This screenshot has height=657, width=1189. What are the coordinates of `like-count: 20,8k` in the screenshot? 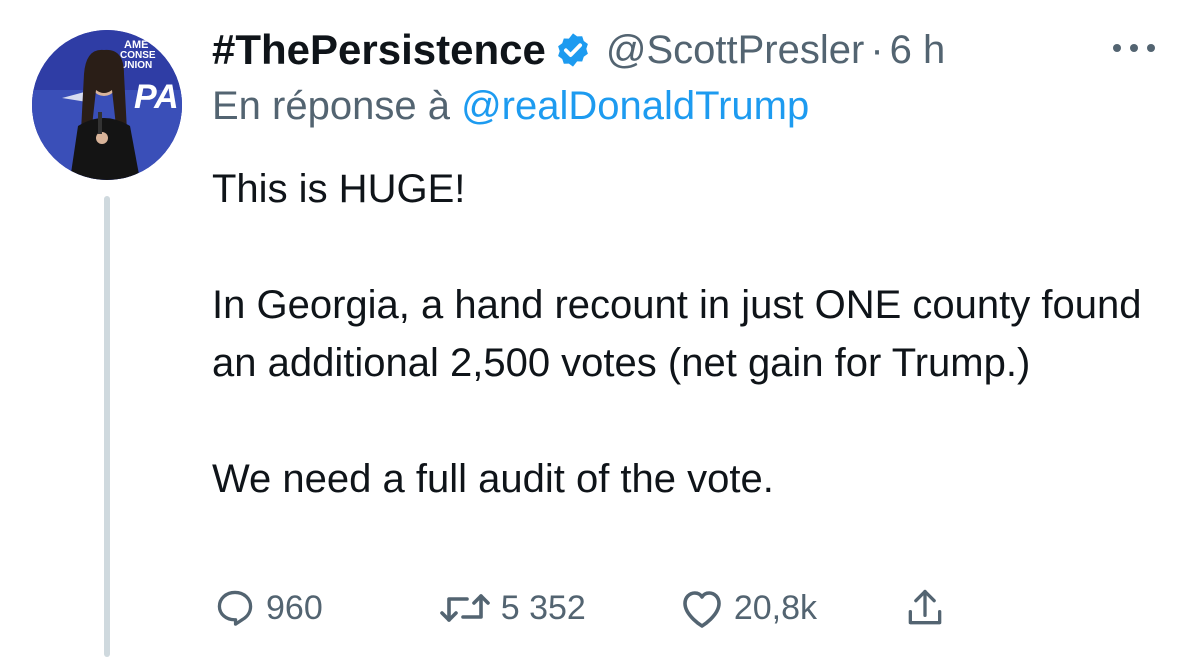 It's located at (775, 607).